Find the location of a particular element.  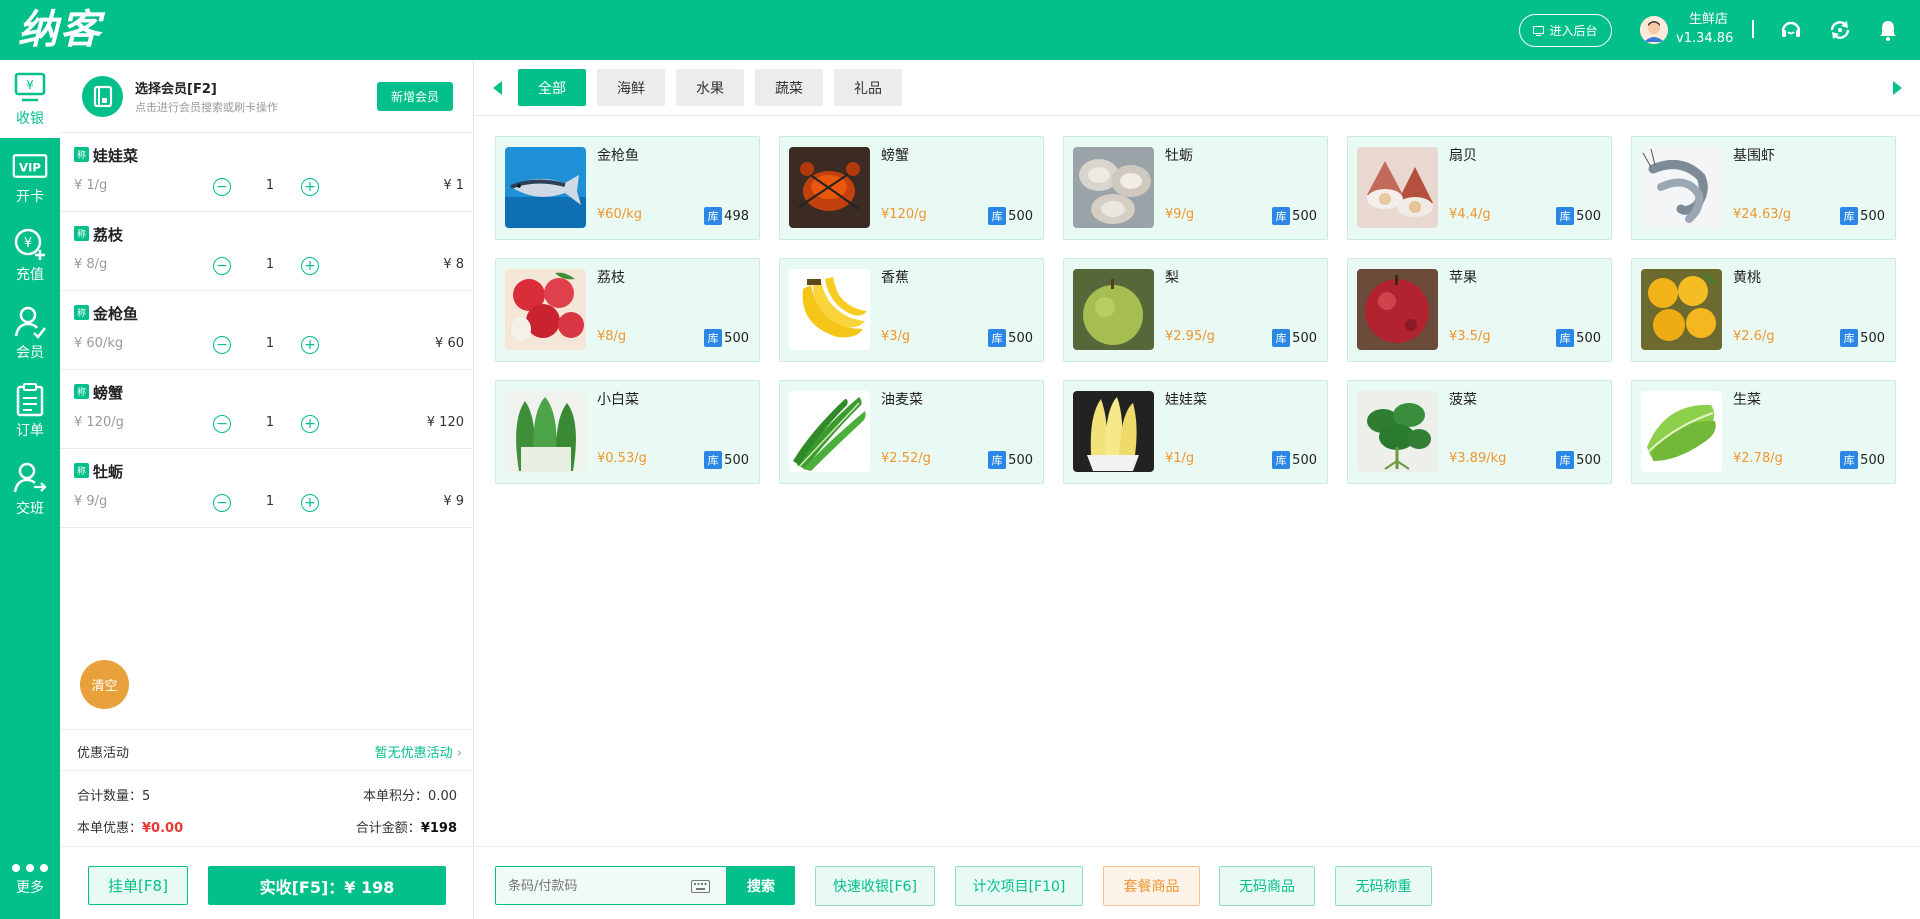

nav-label-open-card: 开卡 is located at coordinates (30, 197).